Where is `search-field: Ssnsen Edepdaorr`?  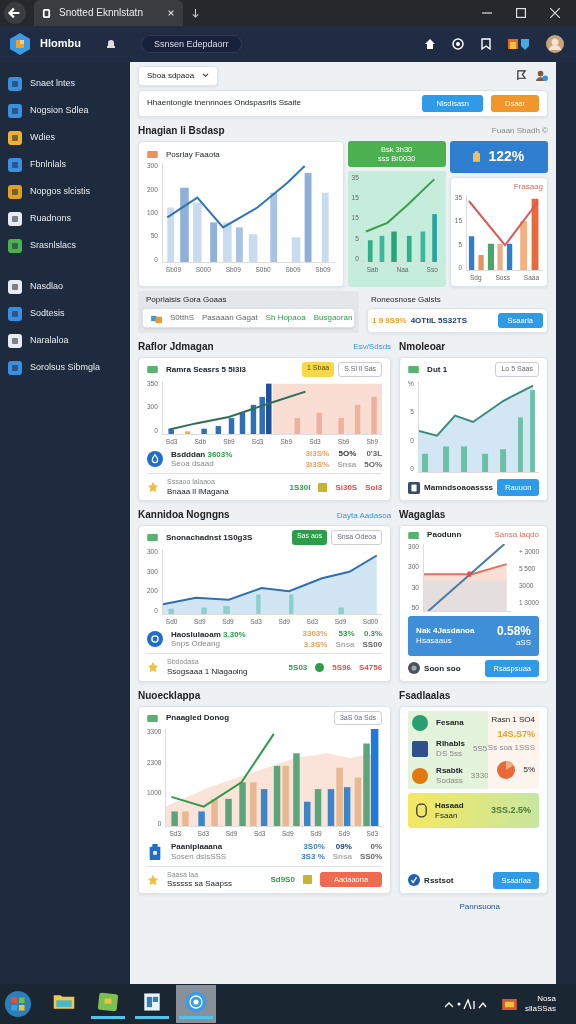 search-field: Ssnsen Edepdaorr is located at coordinates (191, 44).